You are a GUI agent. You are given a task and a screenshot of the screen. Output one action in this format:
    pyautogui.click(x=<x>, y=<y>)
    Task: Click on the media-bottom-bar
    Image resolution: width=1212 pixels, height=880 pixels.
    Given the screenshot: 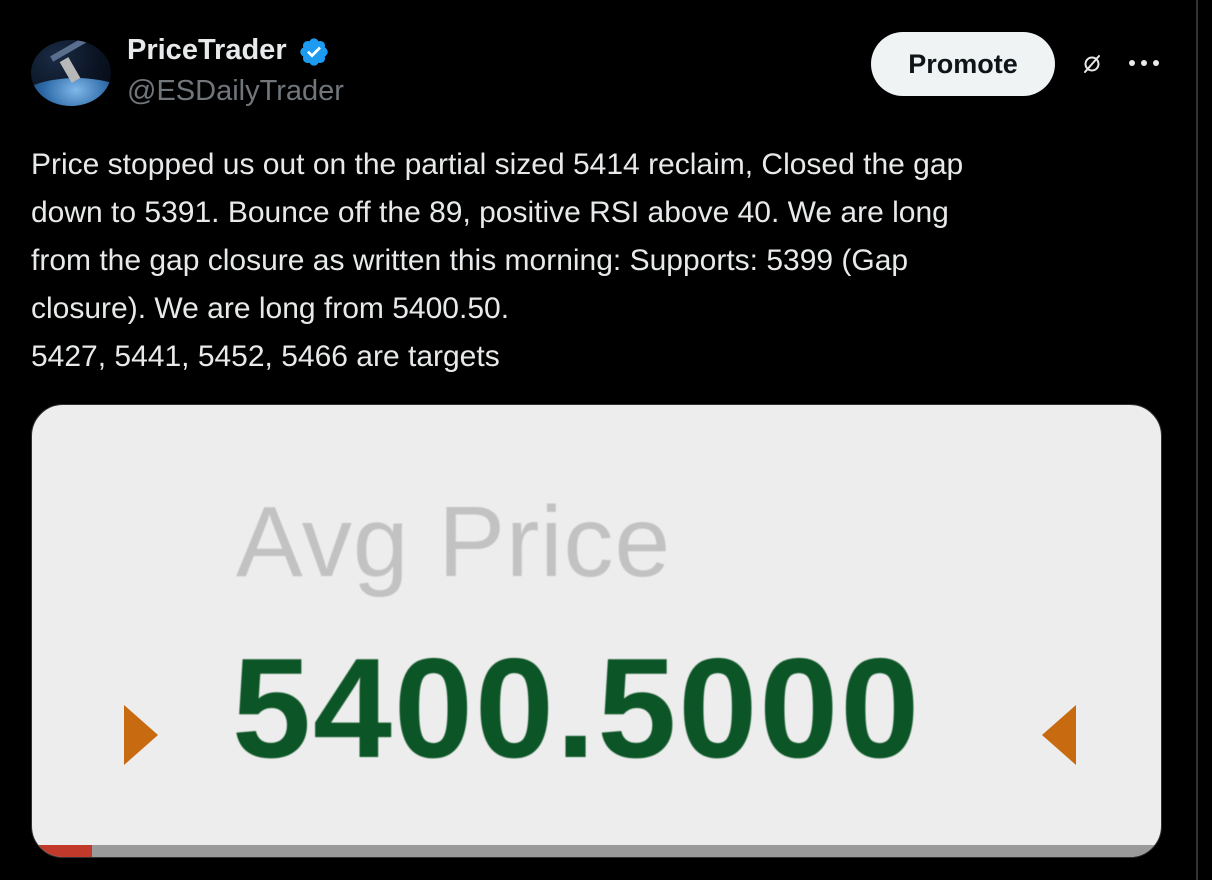 What is the action you would take?
    pyautogui.click(x=596, y=851)
    